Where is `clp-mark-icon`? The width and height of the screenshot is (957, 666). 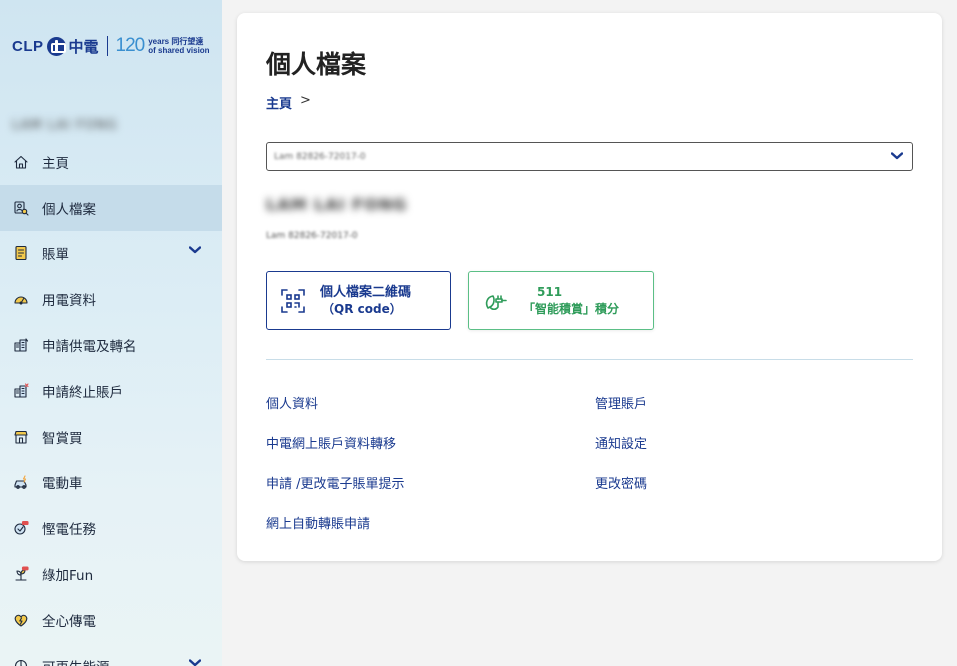 clp-mark-icon is located at coordinates (56, 46).